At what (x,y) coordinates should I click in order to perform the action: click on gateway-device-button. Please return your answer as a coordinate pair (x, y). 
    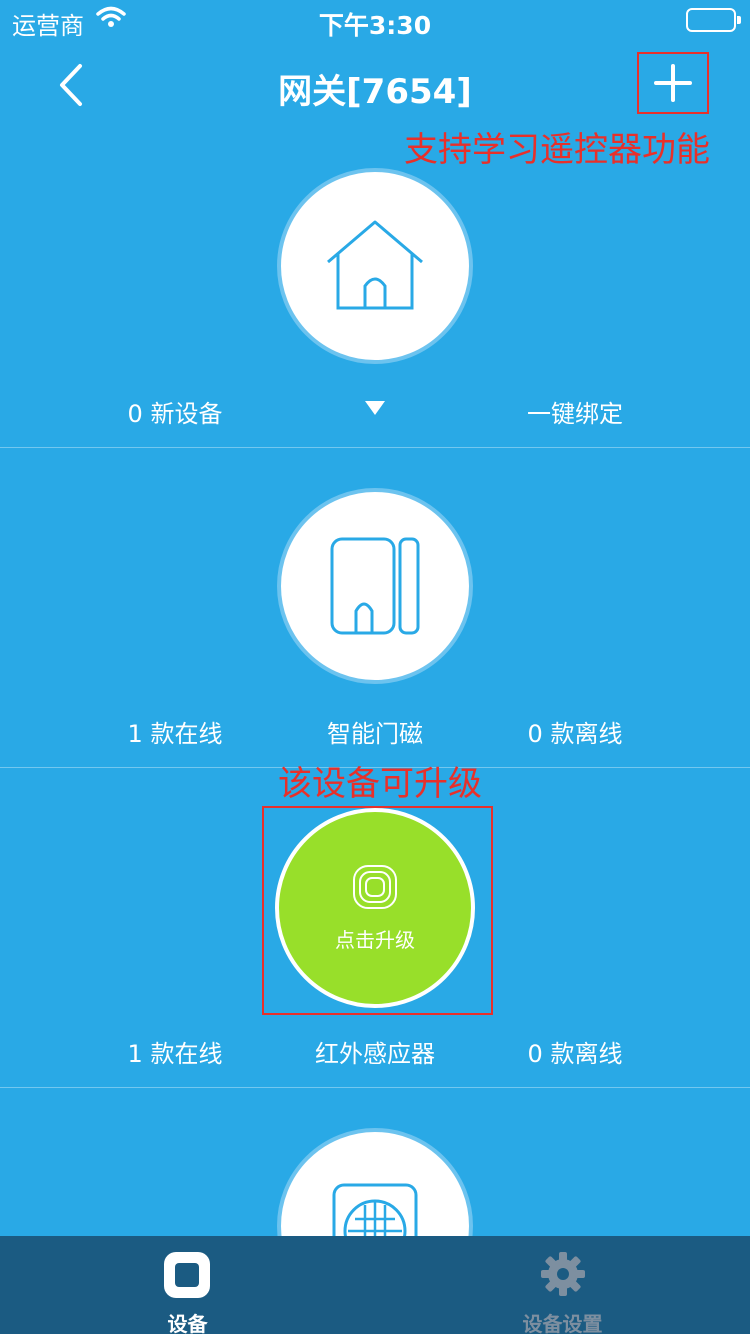
    Looking at the image, I should click on (375, 266).